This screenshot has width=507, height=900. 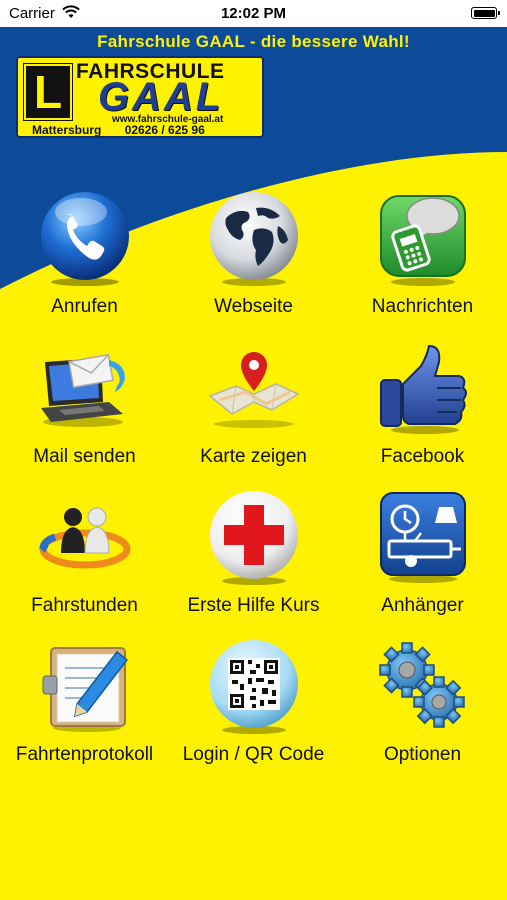 What do you see at coordinates (84, 754) in the screenshot?
I see `fahrtenprotokoll-label: Fahrtenprotokoll` at bounding box center [84, 754].